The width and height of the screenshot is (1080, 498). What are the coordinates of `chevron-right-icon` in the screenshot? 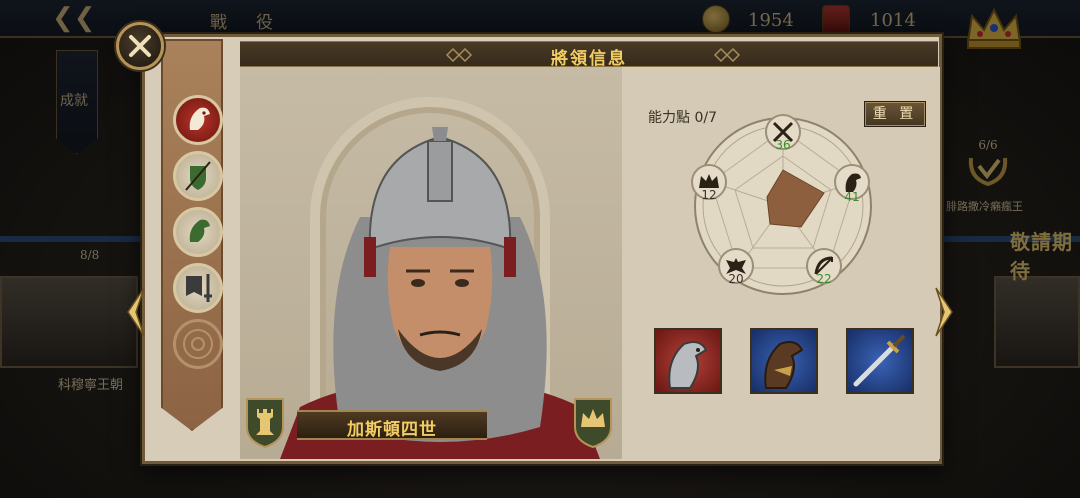 It's located at (943, 312).